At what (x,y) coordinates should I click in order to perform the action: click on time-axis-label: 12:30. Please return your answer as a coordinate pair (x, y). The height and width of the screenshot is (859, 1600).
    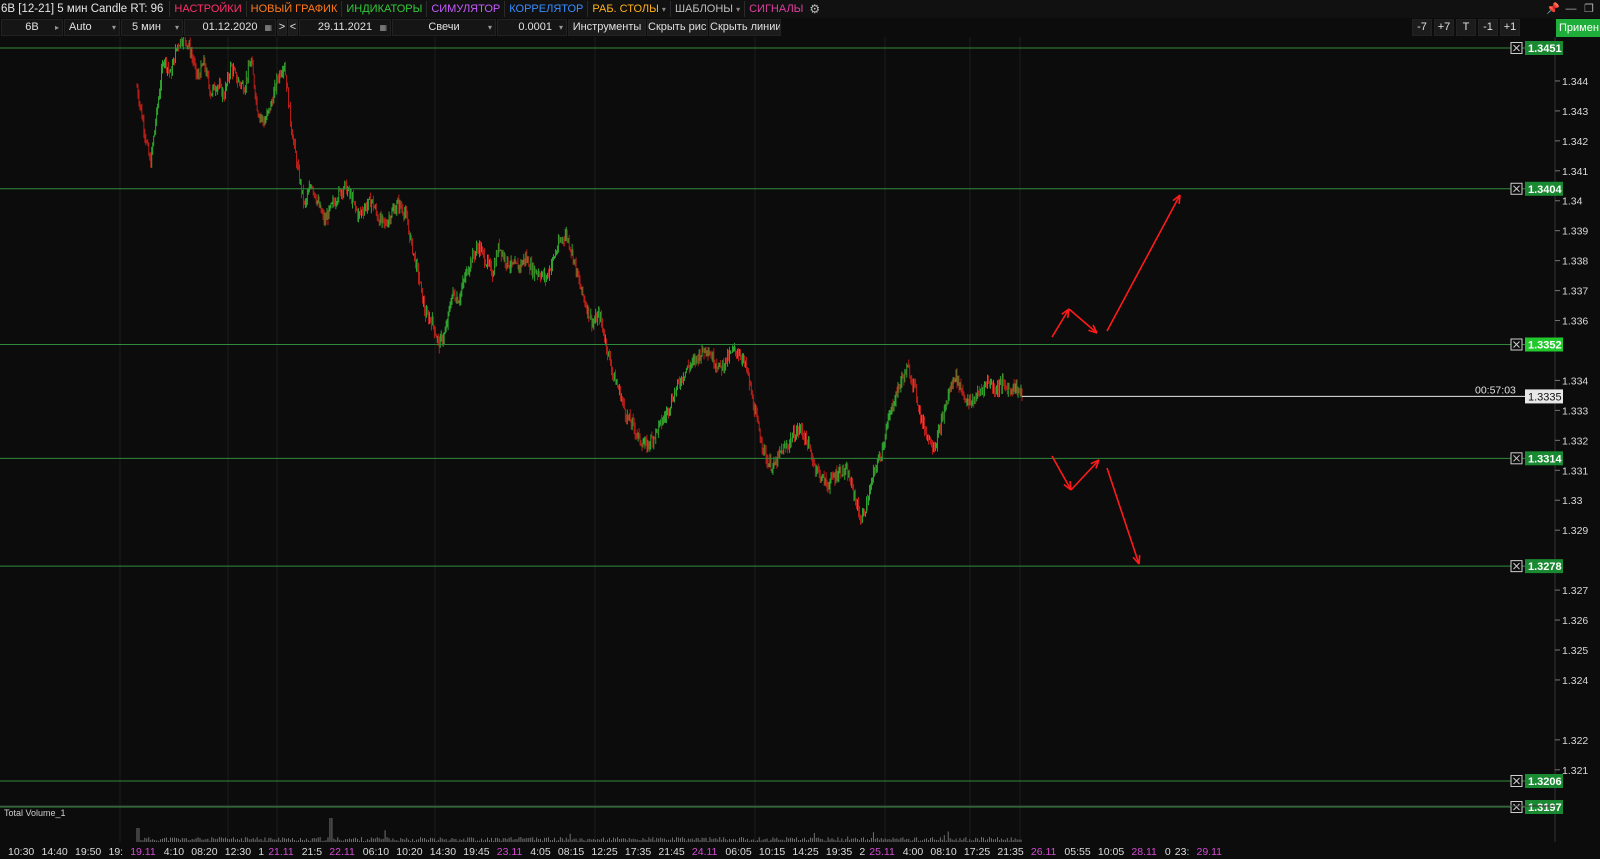
    Looking at the image, I should click on (238, 852).